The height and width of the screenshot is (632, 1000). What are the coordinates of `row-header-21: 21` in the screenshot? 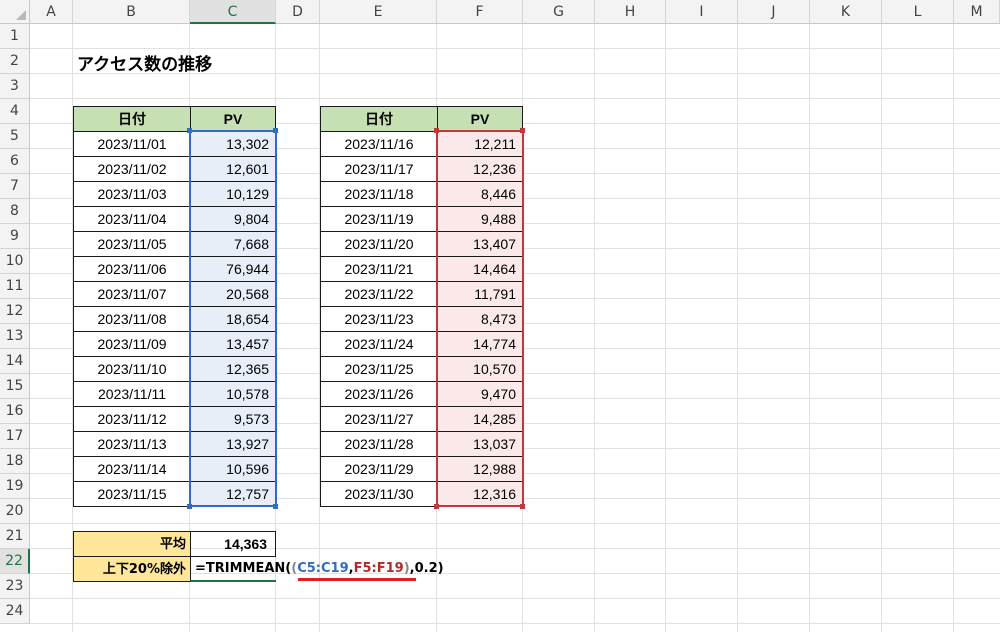 It's located at (15, 536).